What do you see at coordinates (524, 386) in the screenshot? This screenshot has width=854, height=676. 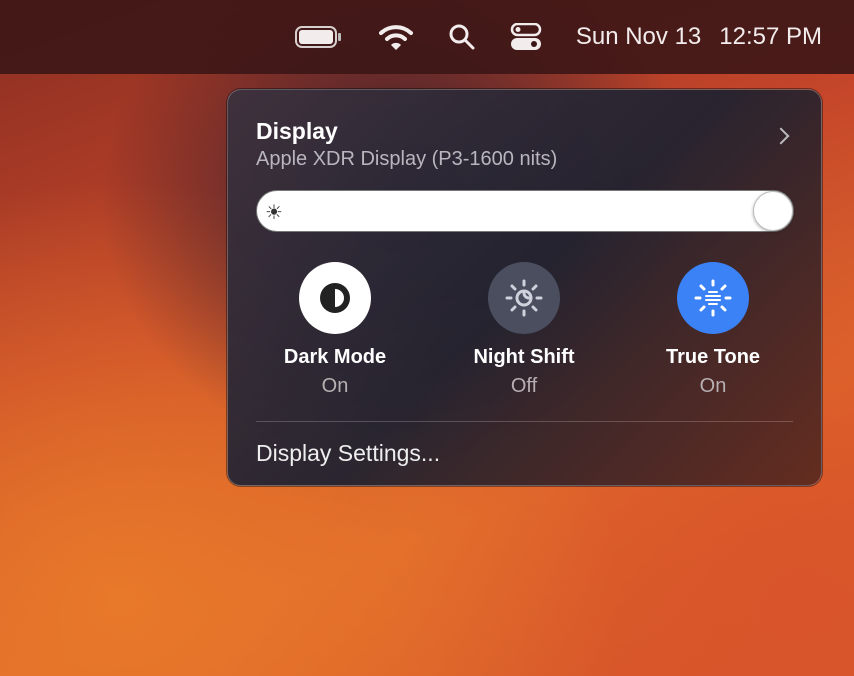 I see `toggle-value: Off` at bounding box center [524, 386].